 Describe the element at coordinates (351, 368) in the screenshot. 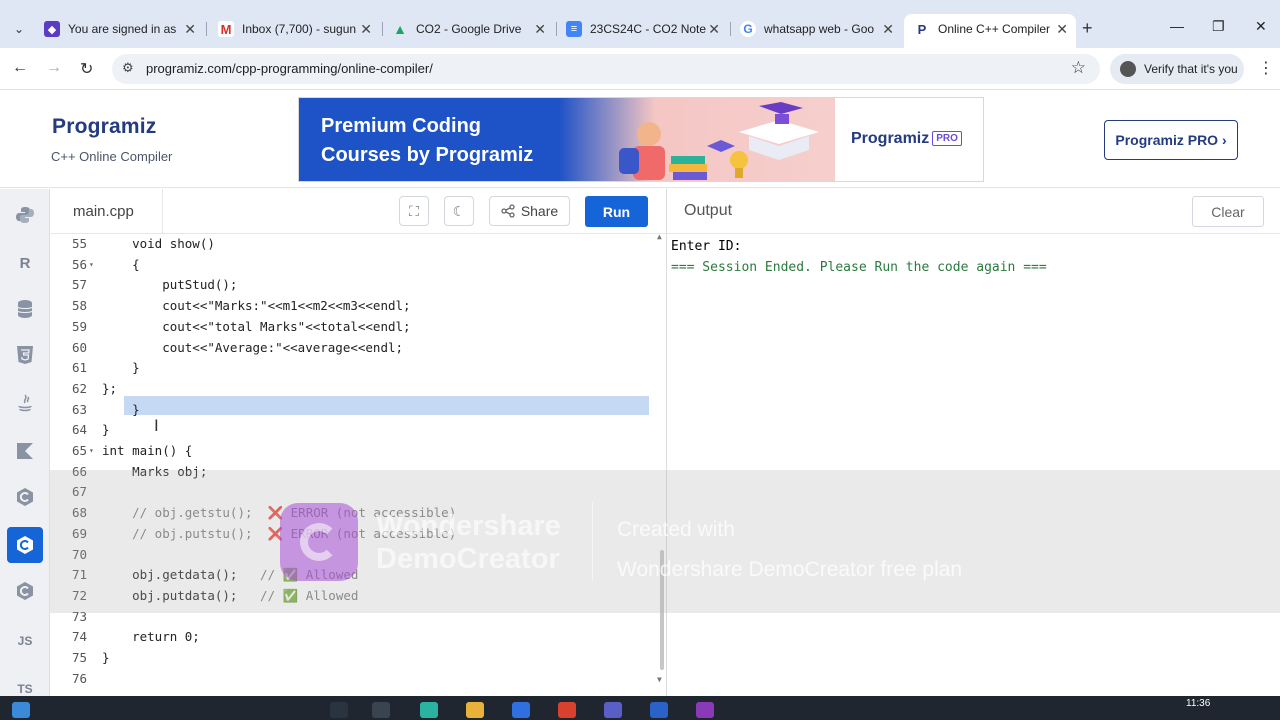

I see `code-line: 61 }` at that location.